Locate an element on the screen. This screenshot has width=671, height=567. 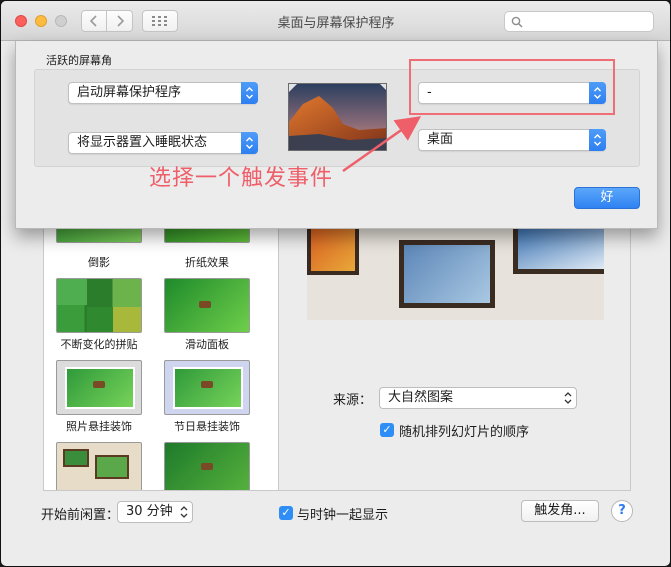
ok-button: 好 is located at coordinates (607, 198).